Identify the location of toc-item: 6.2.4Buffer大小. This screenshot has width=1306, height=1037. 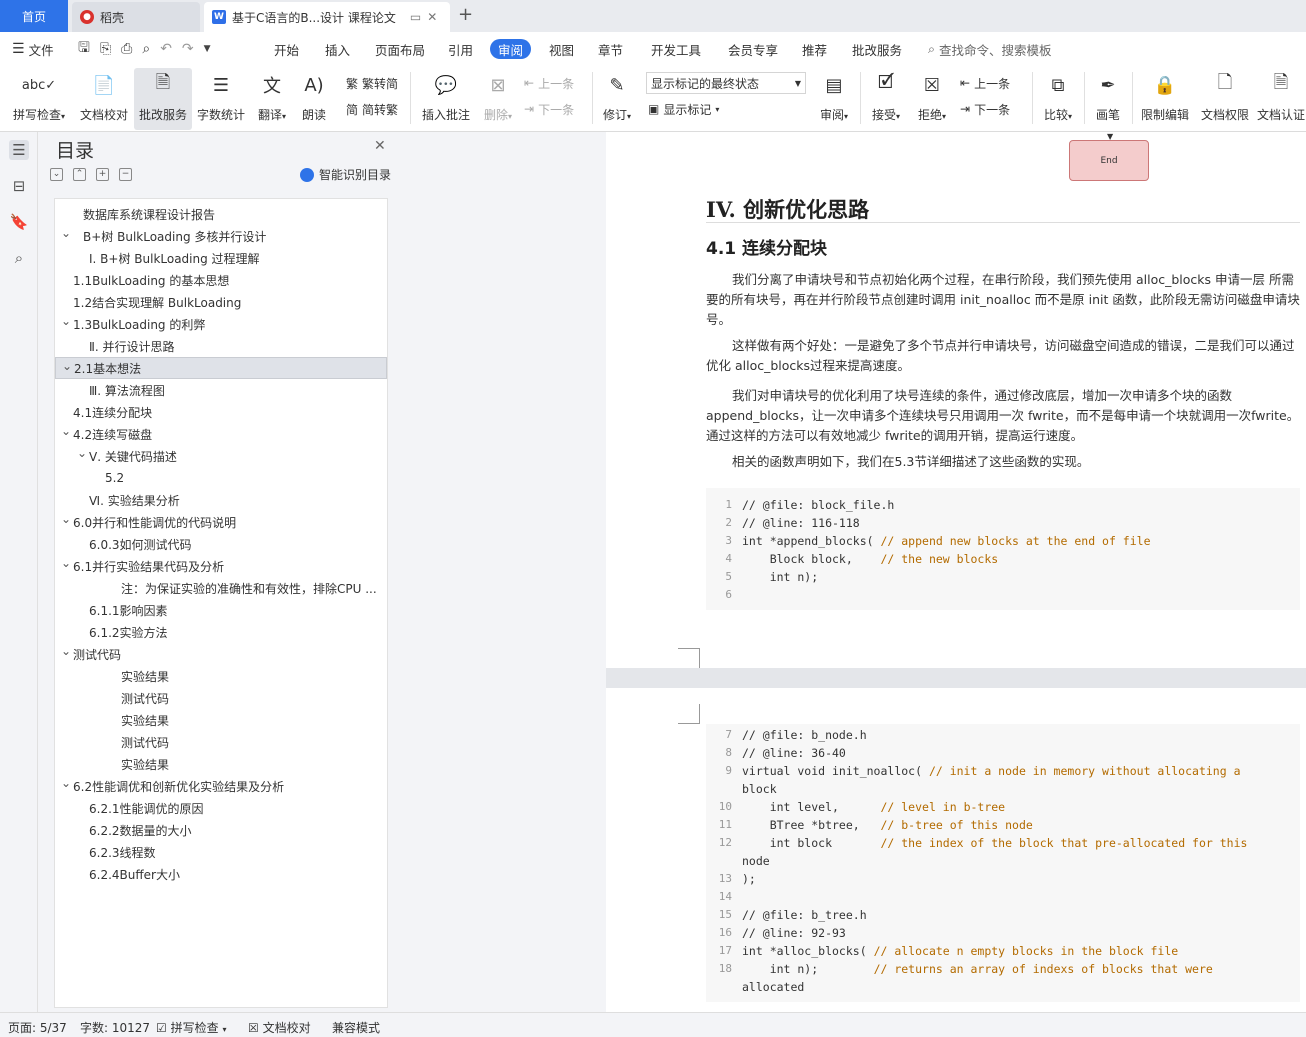
(221, 874).